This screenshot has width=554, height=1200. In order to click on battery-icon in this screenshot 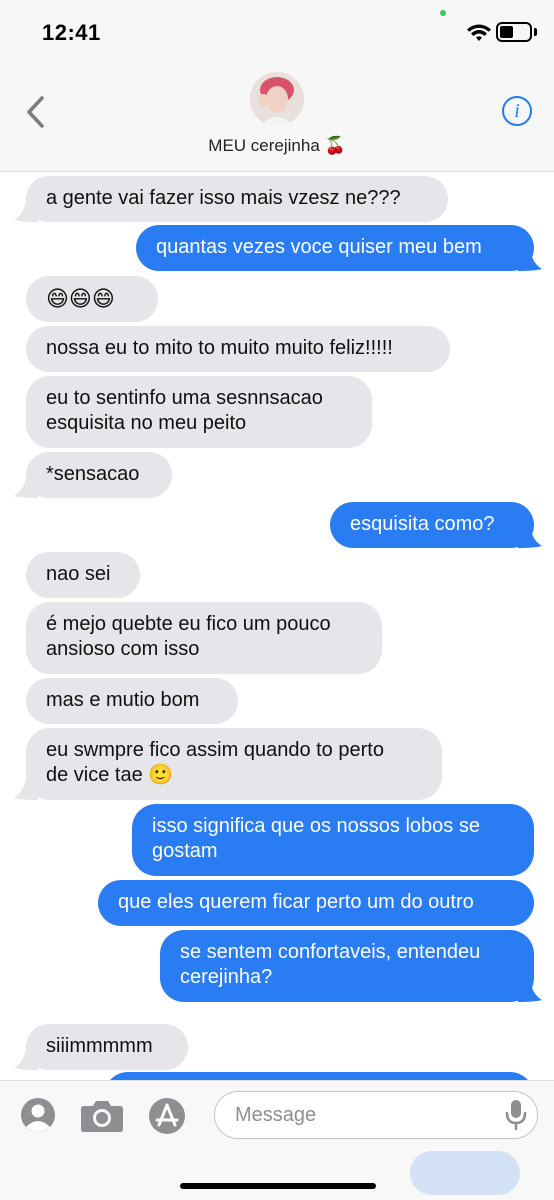, I will do `click(514, 32)`.